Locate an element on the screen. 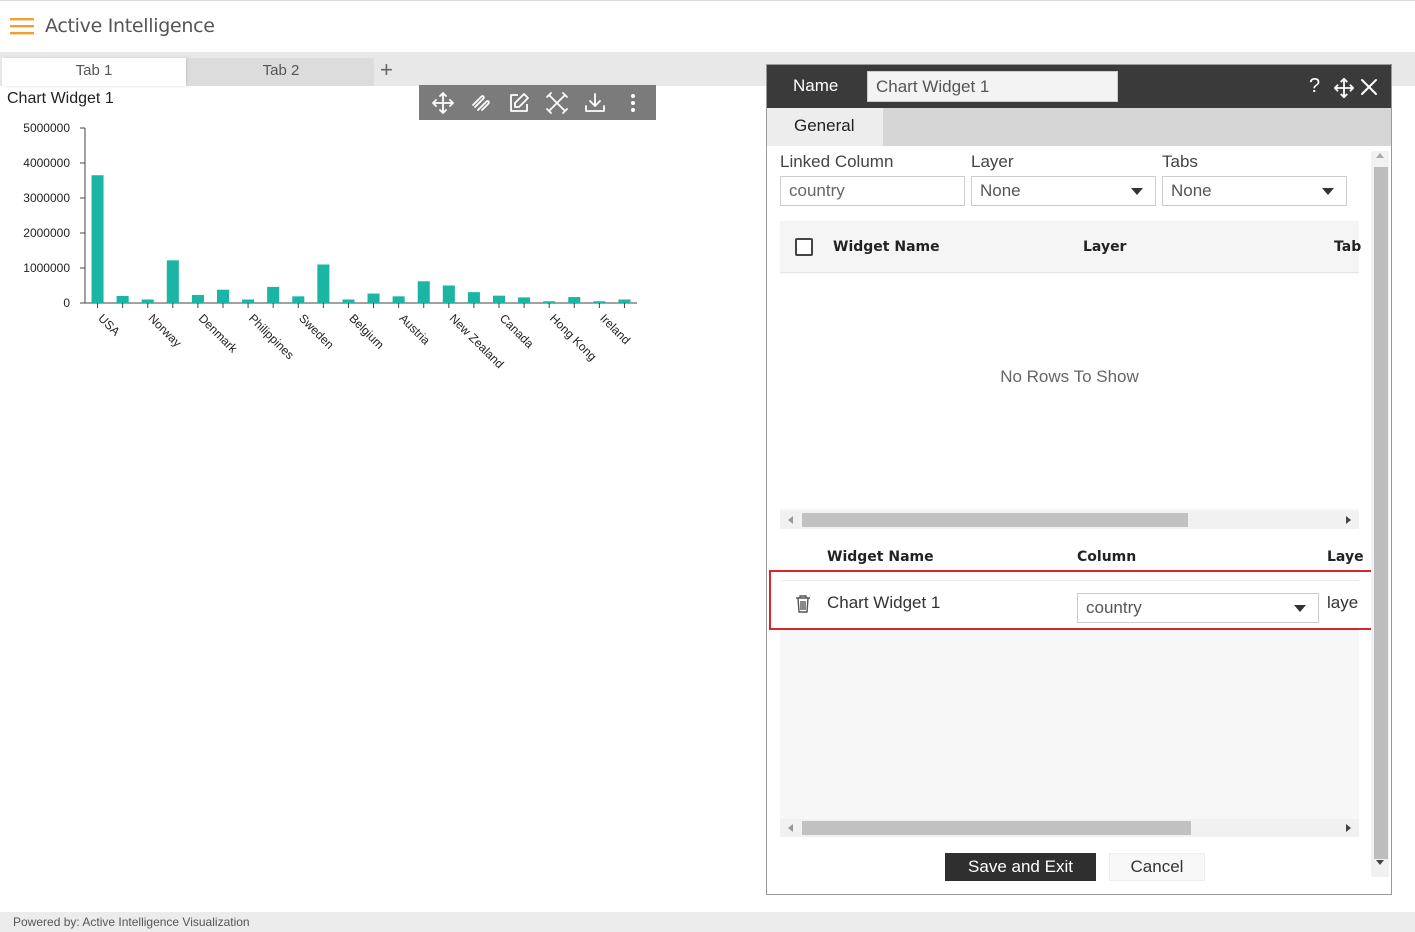  linked-widgets-grid-empty-area is located at coordinates (1069, 724).